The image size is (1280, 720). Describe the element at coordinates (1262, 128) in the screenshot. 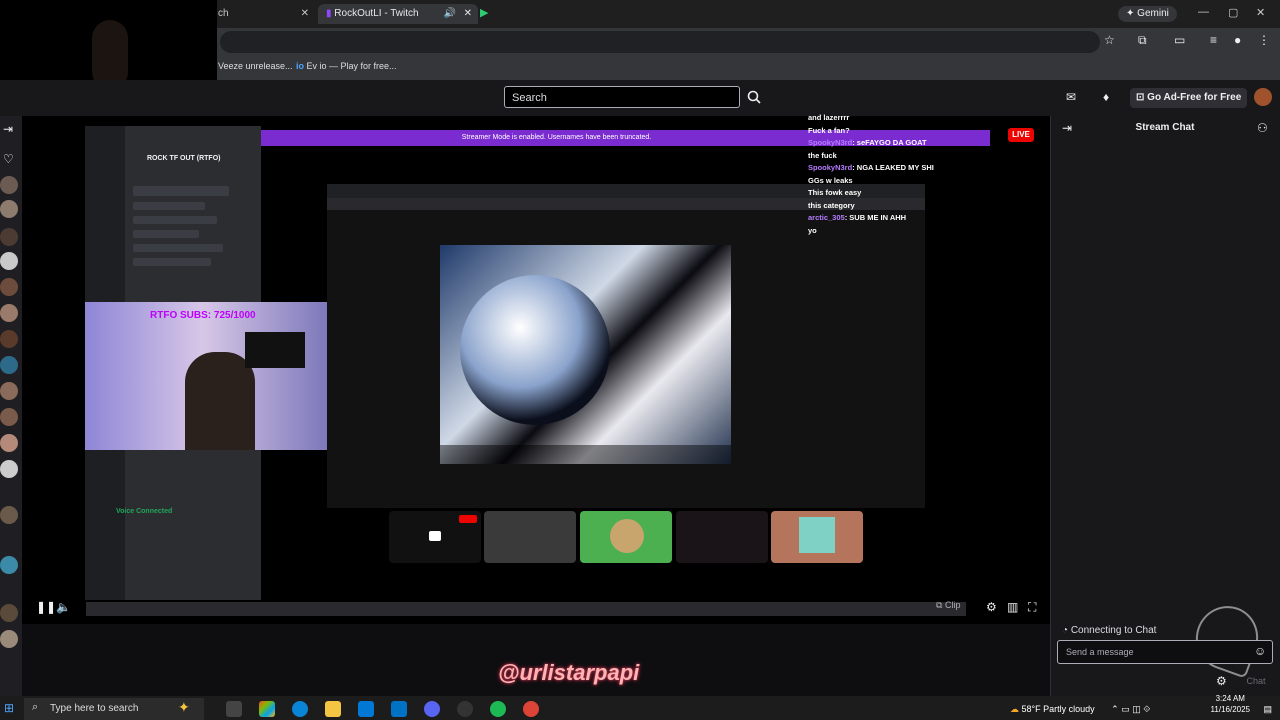

I see `community-icon: ⚇` at that location.